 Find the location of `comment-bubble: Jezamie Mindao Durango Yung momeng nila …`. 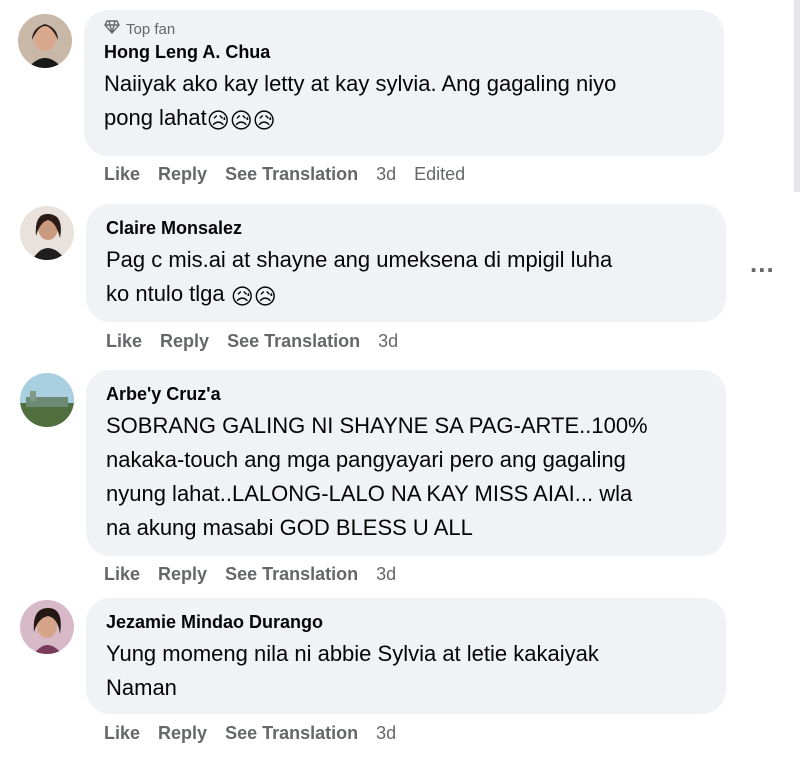

comment-bubble: Jezamie Mindao Durango Yung momeng nila … is located at coordinates (406, 656).